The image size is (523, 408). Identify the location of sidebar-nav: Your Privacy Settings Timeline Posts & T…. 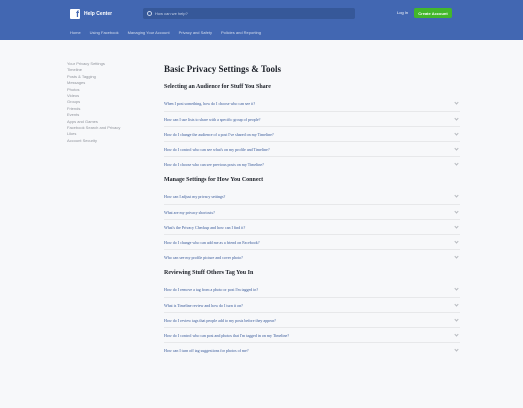
(107, 102).